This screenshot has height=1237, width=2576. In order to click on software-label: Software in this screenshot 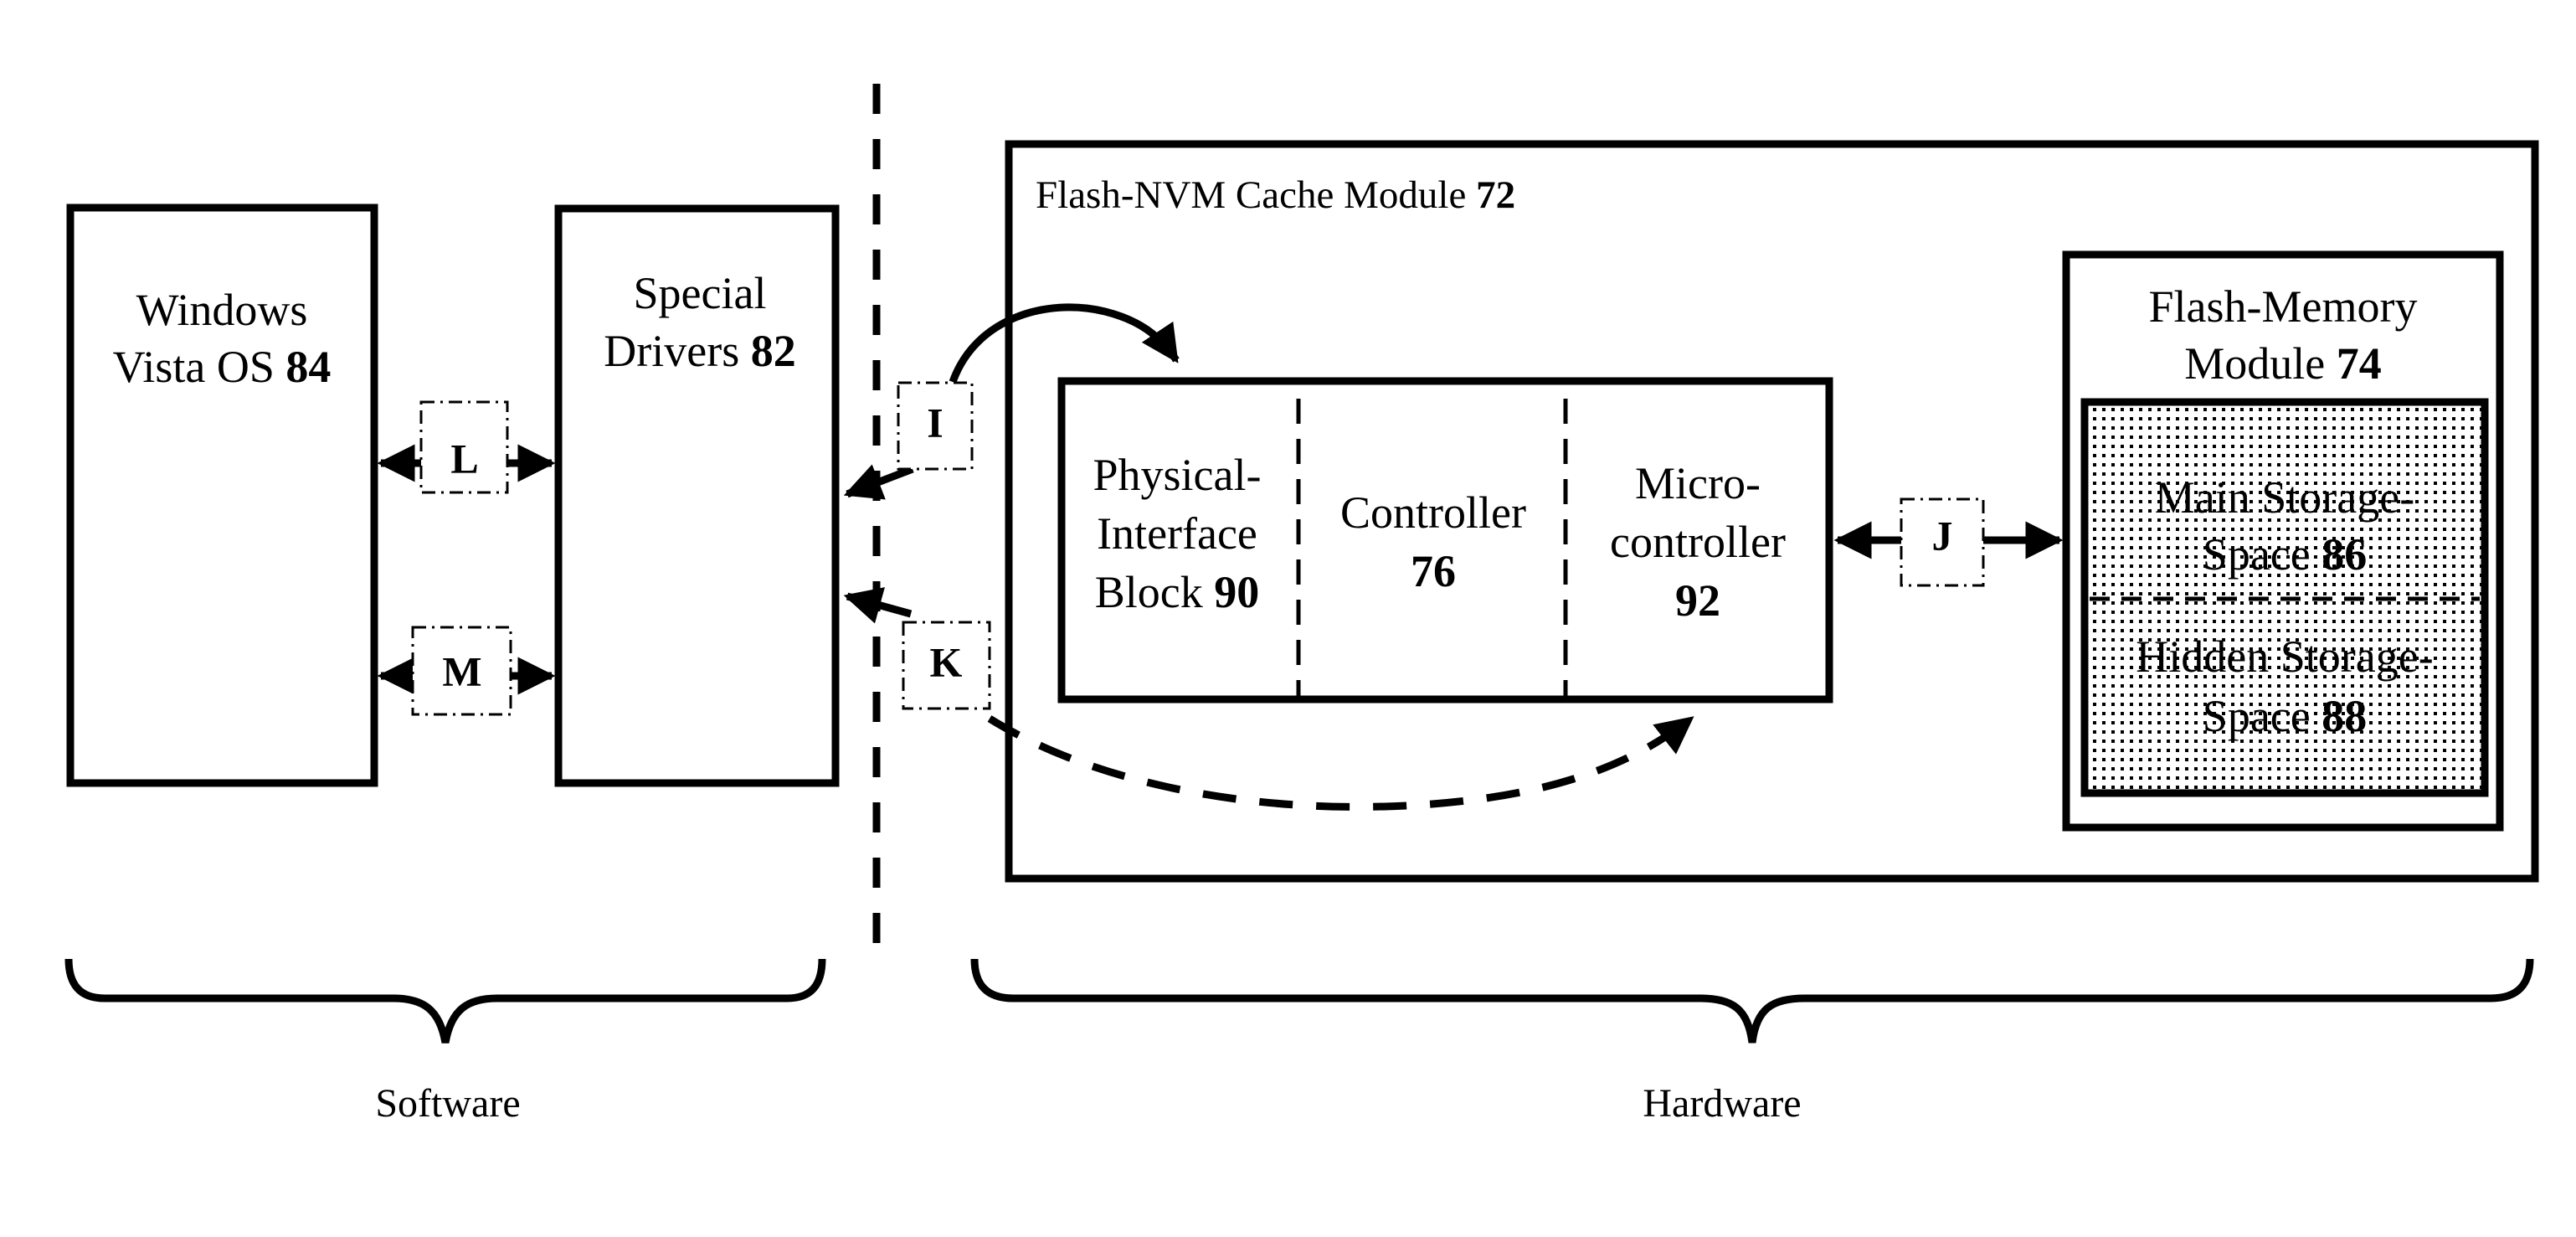, I will do `click(447, 1103)`.